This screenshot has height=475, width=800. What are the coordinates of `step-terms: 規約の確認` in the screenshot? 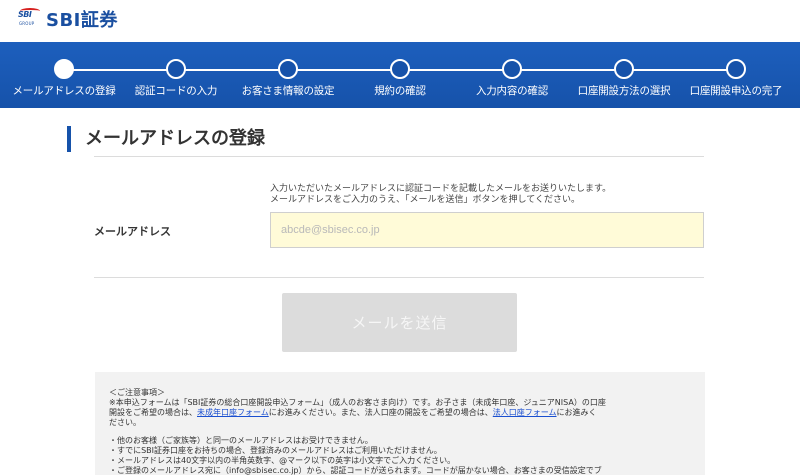 It's located at (400, 78).